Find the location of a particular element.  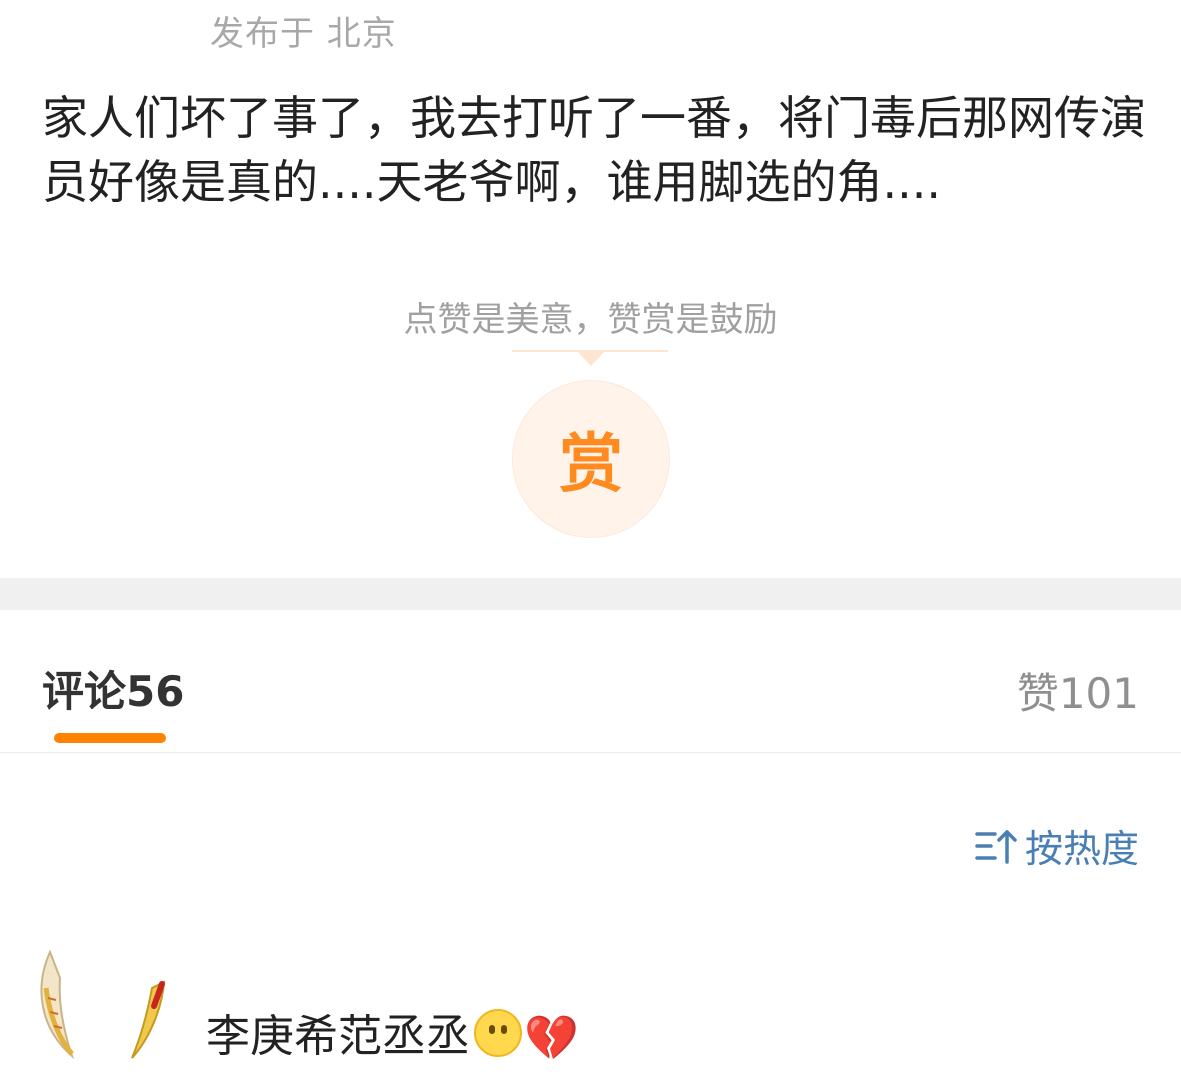

tab-comments-label: 评论 is located at coordinates (84, 691).